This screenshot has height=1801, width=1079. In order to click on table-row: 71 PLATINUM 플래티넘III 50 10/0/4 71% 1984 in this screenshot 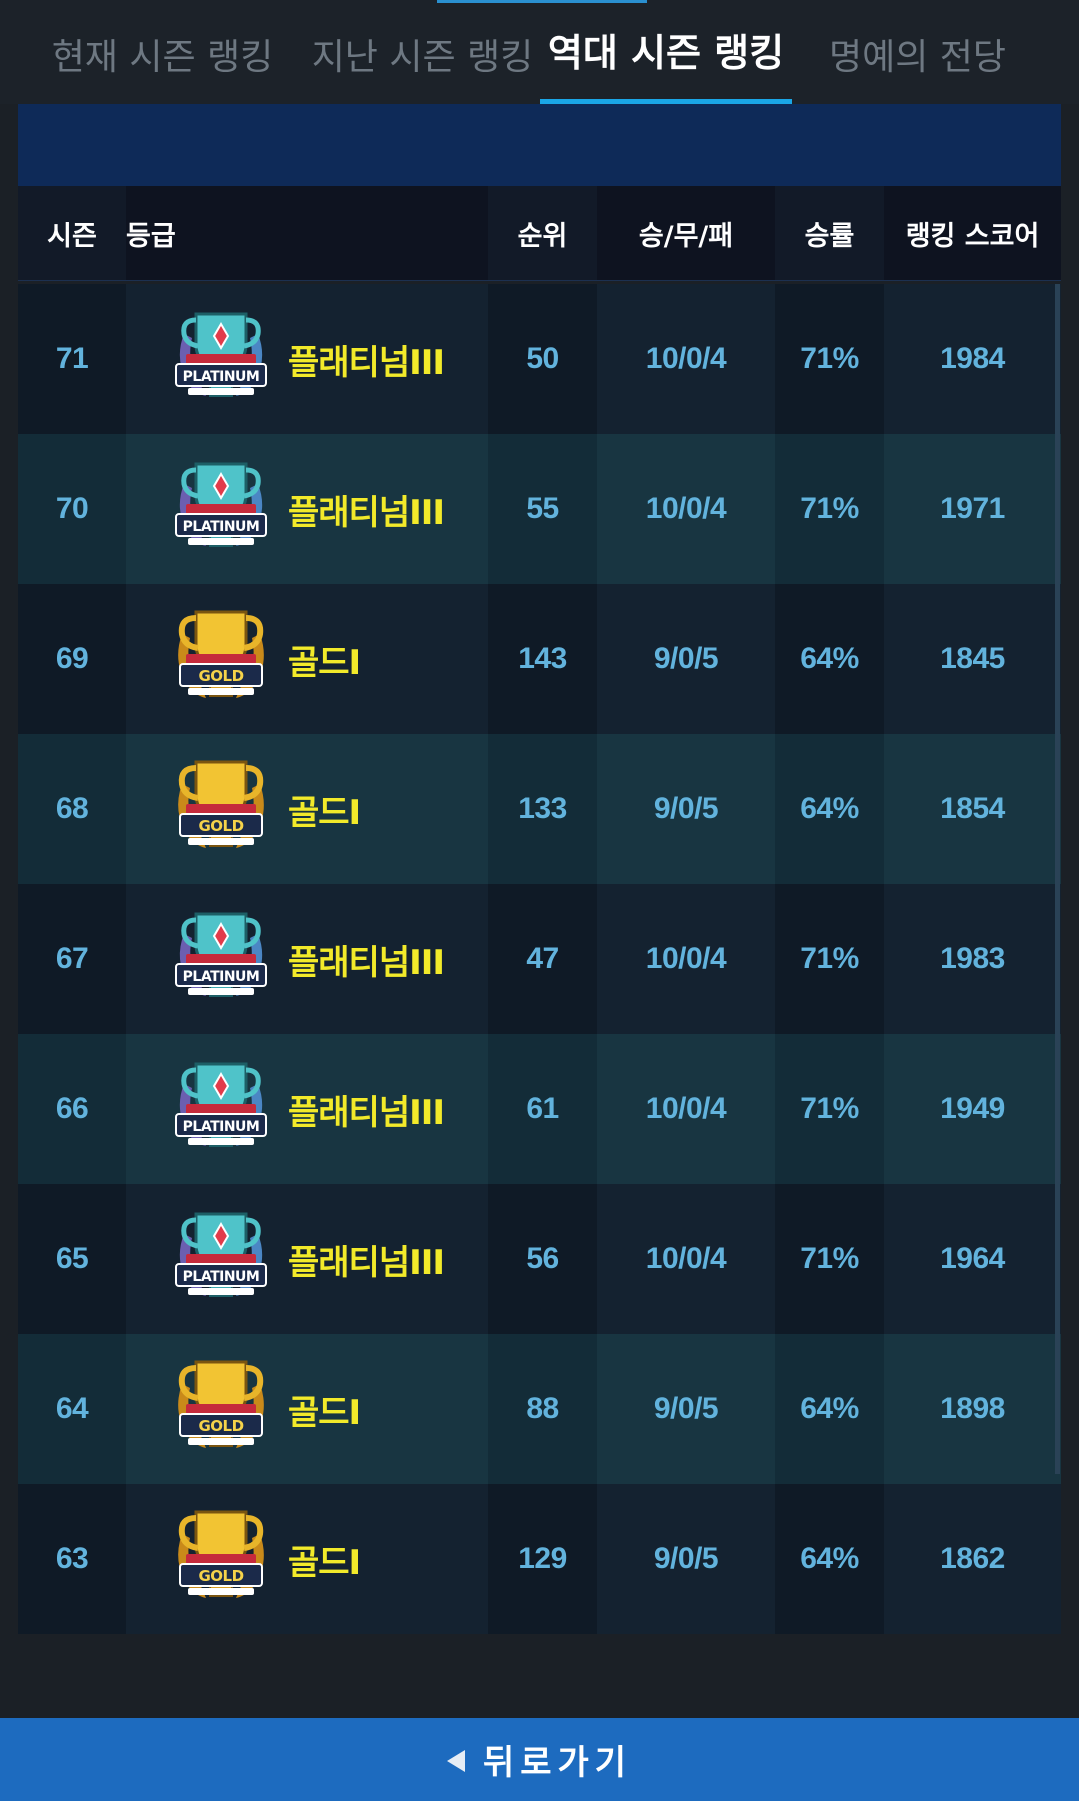, I will do `click(539, 359)`.